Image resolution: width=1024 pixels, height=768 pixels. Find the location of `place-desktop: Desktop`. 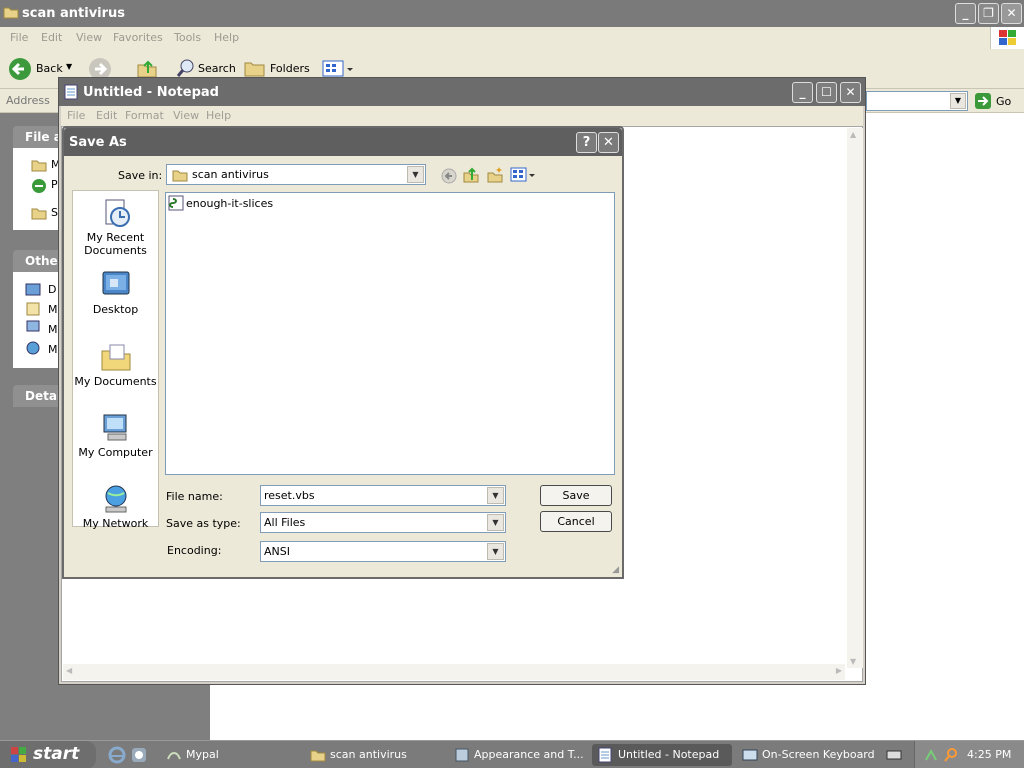

place-desktop: Desktop is located at coordinates (115, 292).